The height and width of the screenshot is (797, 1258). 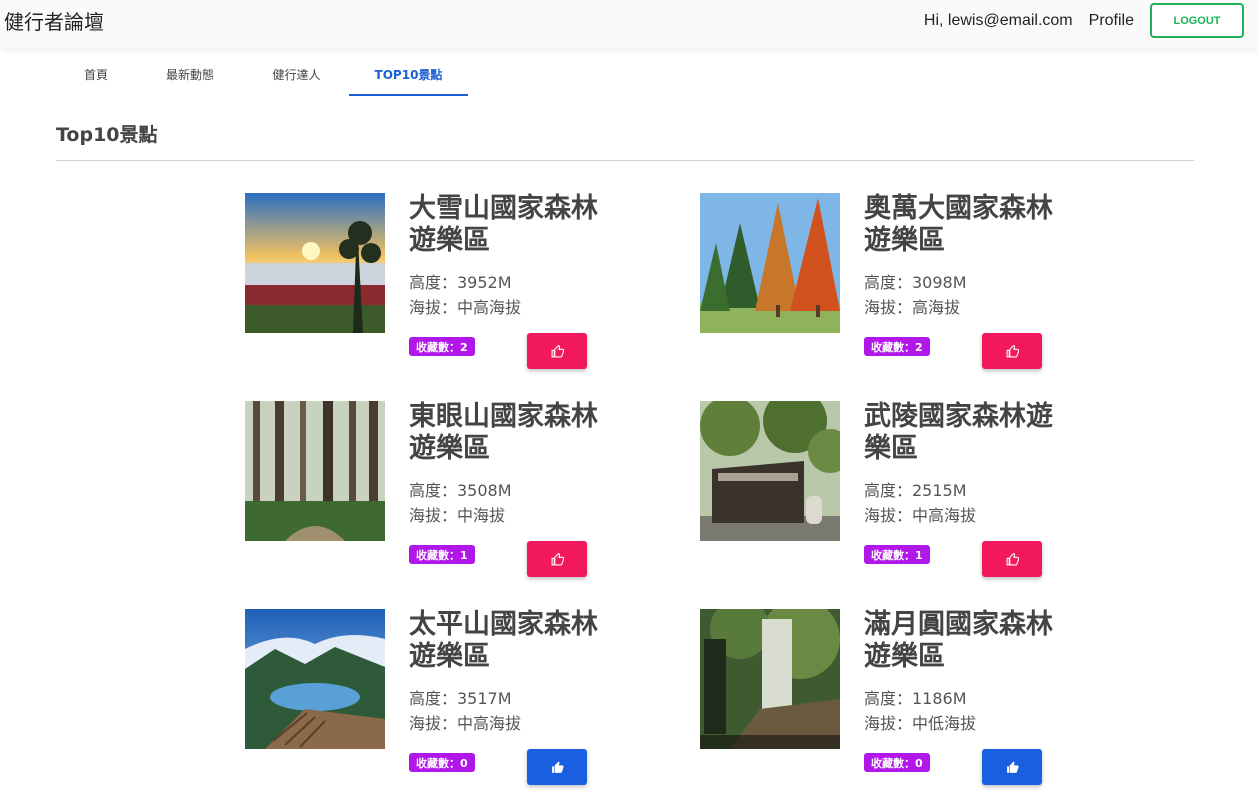 I want to click on spot-card: 滿月圓國家森林遊樂區 高度：1186M 海拔：中低海拔 收藏數：0, so click(x=910, y=703).